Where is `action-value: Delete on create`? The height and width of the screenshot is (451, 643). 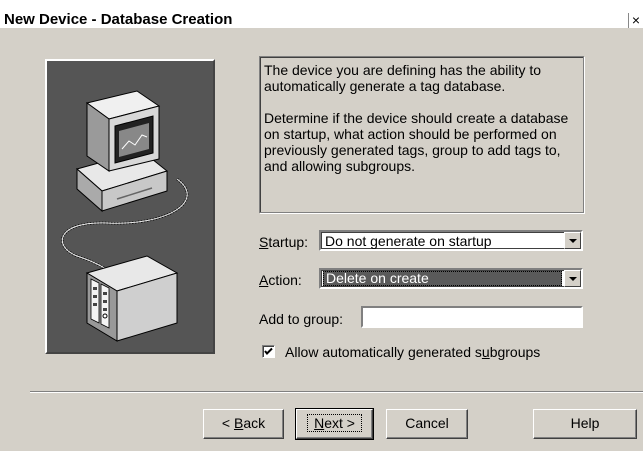
action-value: Delete on create is located at coordinates (442, 278).